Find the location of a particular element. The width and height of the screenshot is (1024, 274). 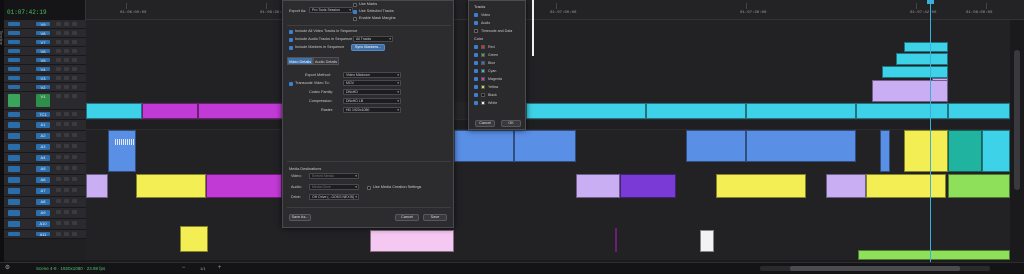

playhead is located at coordinates (930, 131).